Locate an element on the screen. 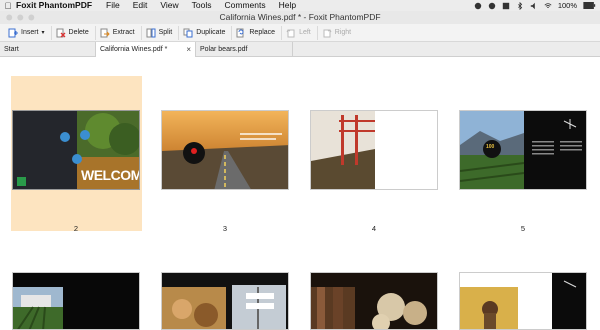  page-3-image is located at coordinates (225, 150).